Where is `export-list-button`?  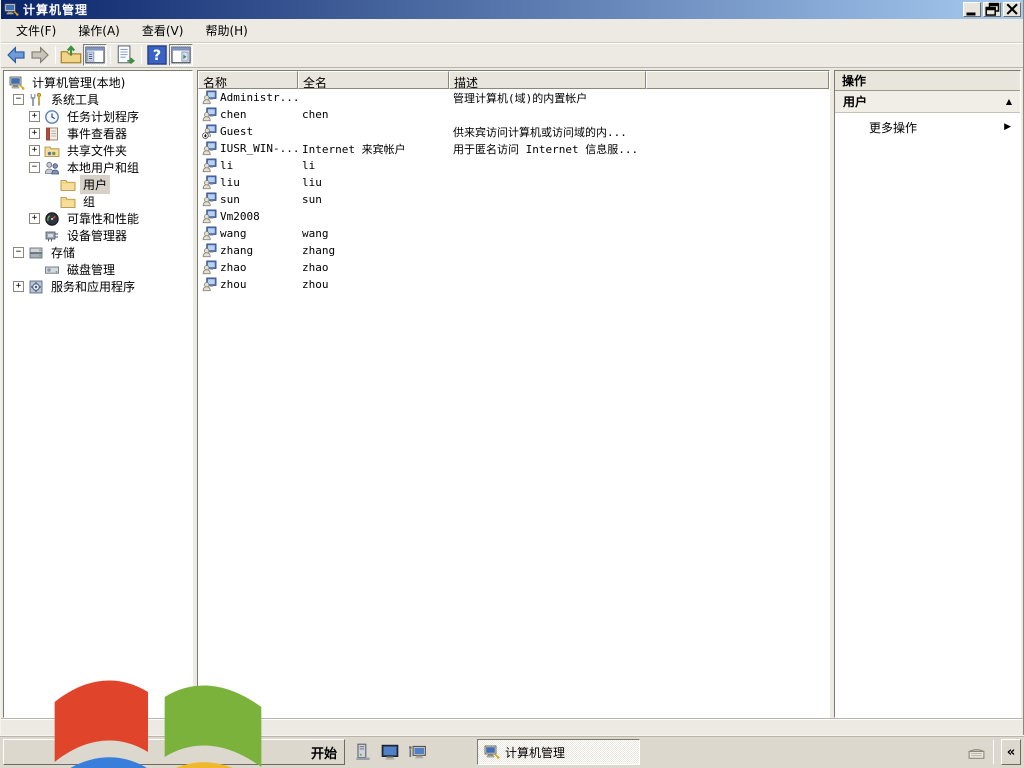 export-list-button is located at coordinates (126, 55).